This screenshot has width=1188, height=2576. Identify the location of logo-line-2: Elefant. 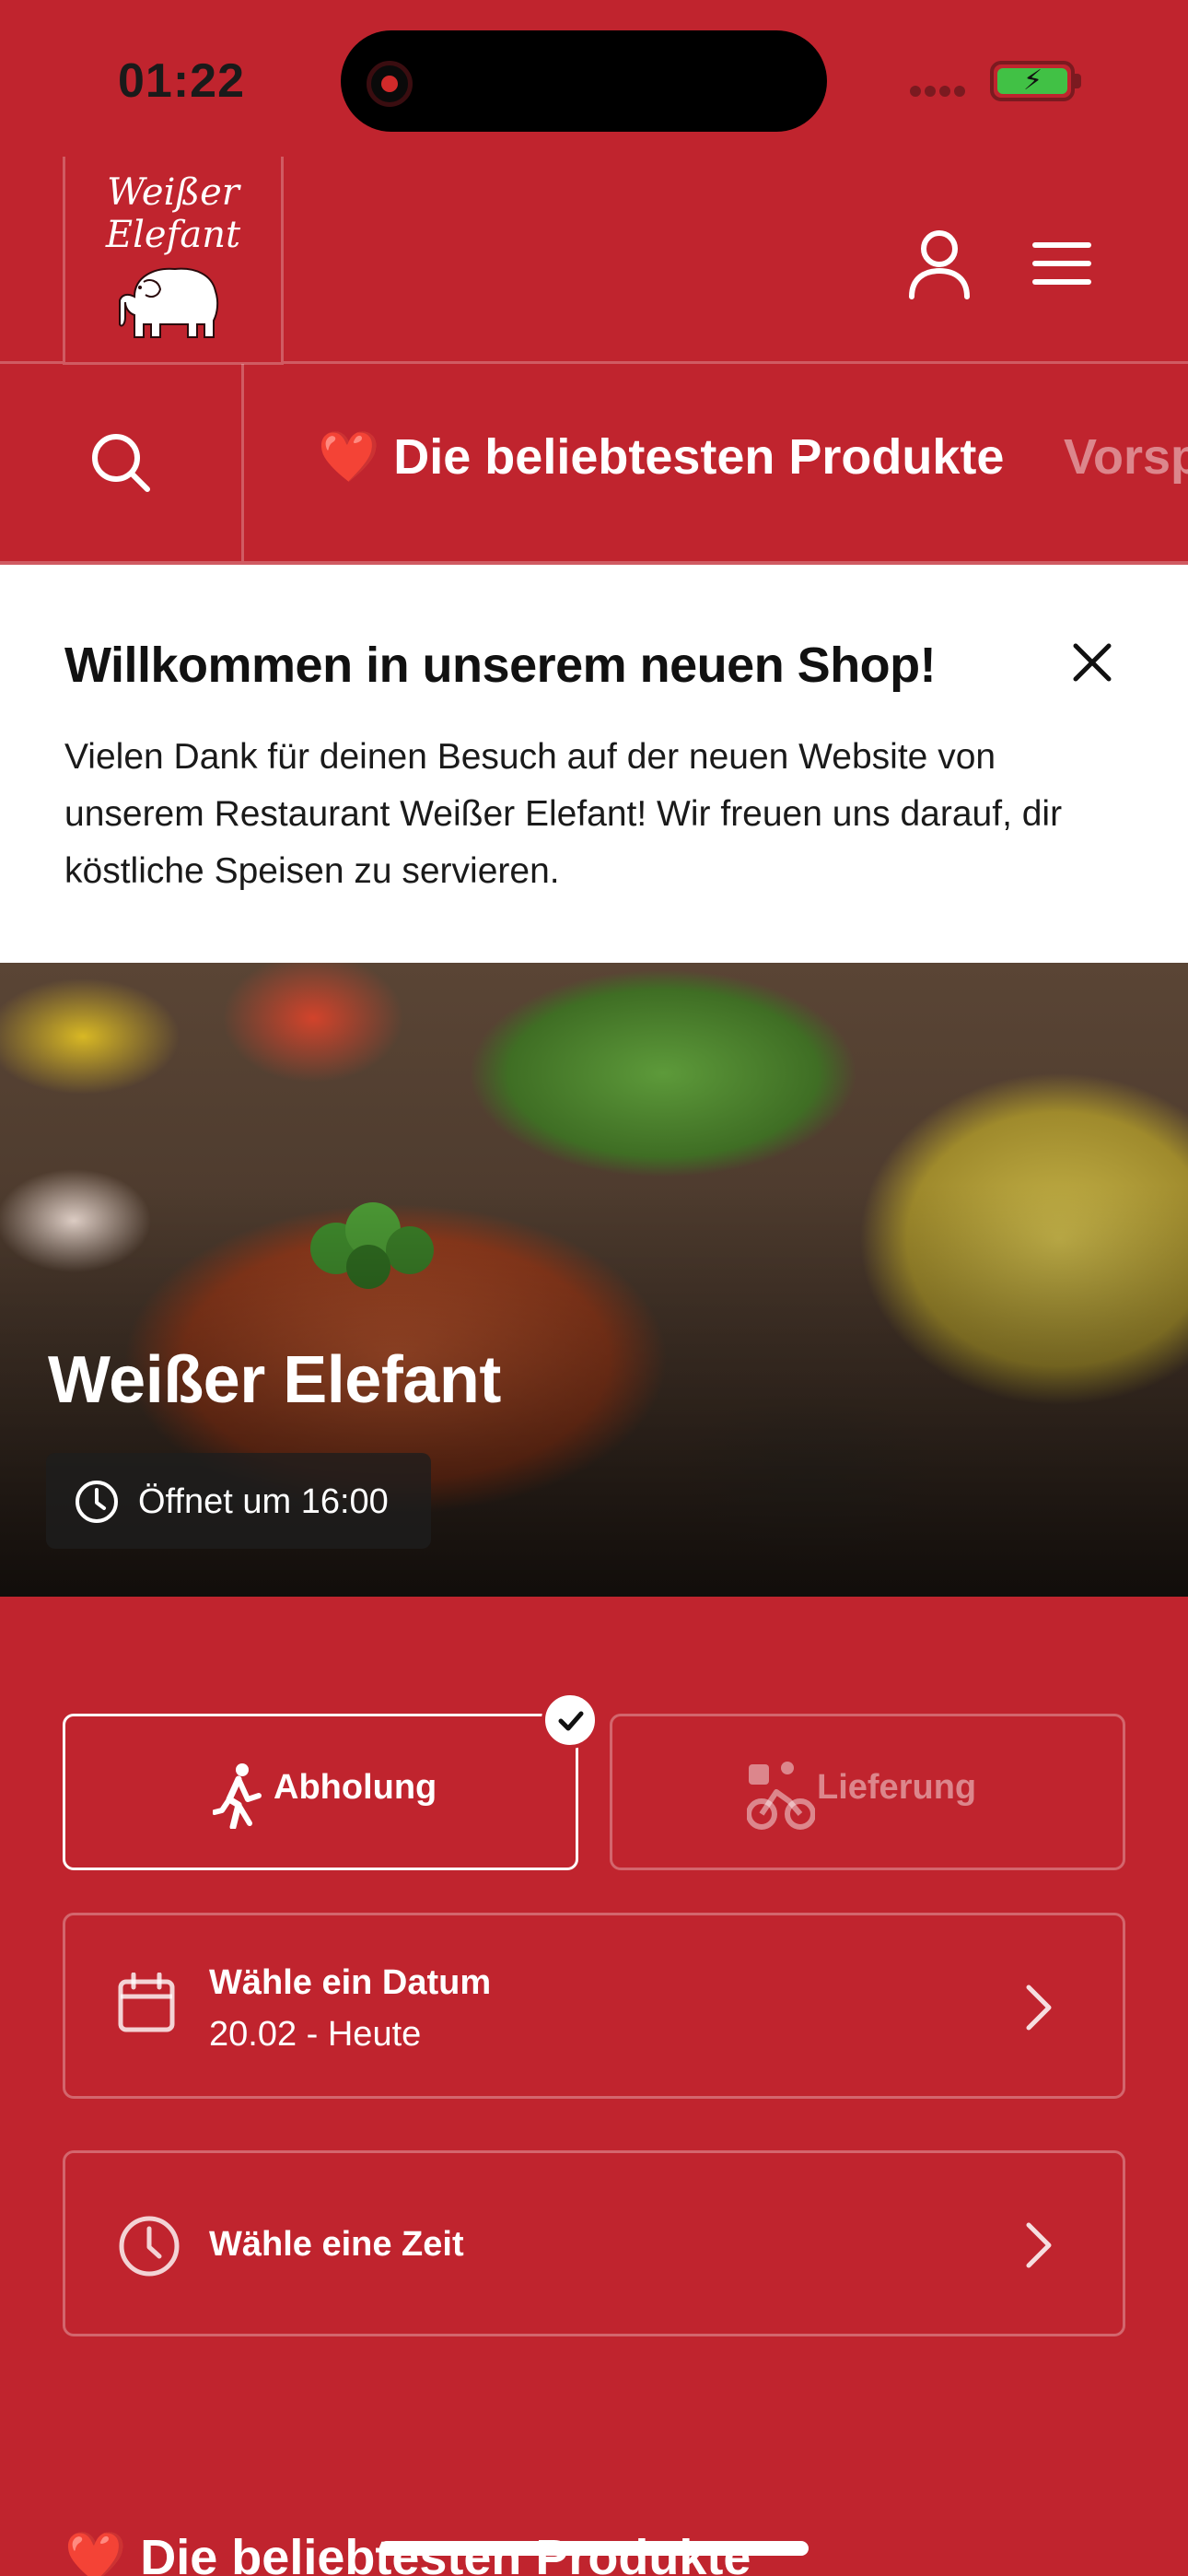
(173, 235).